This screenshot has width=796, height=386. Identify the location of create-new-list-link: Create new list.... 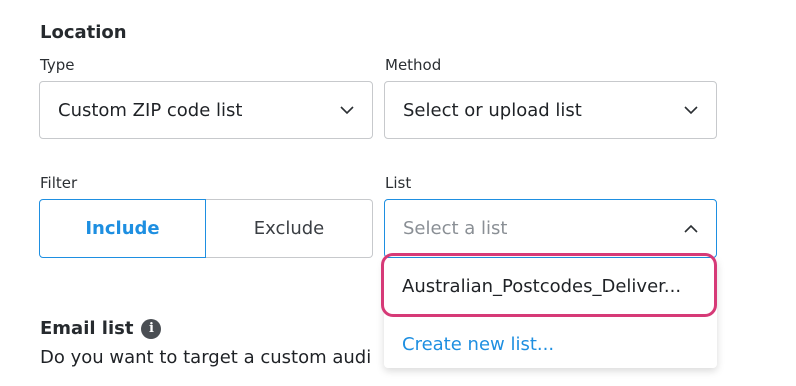
(550, 344).